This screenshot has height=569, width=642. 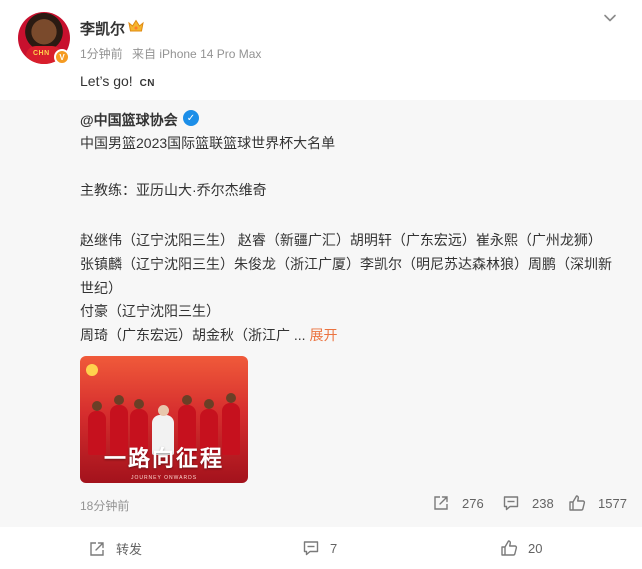 I want to click on share-button: 转发, so click(x=115, y=548).